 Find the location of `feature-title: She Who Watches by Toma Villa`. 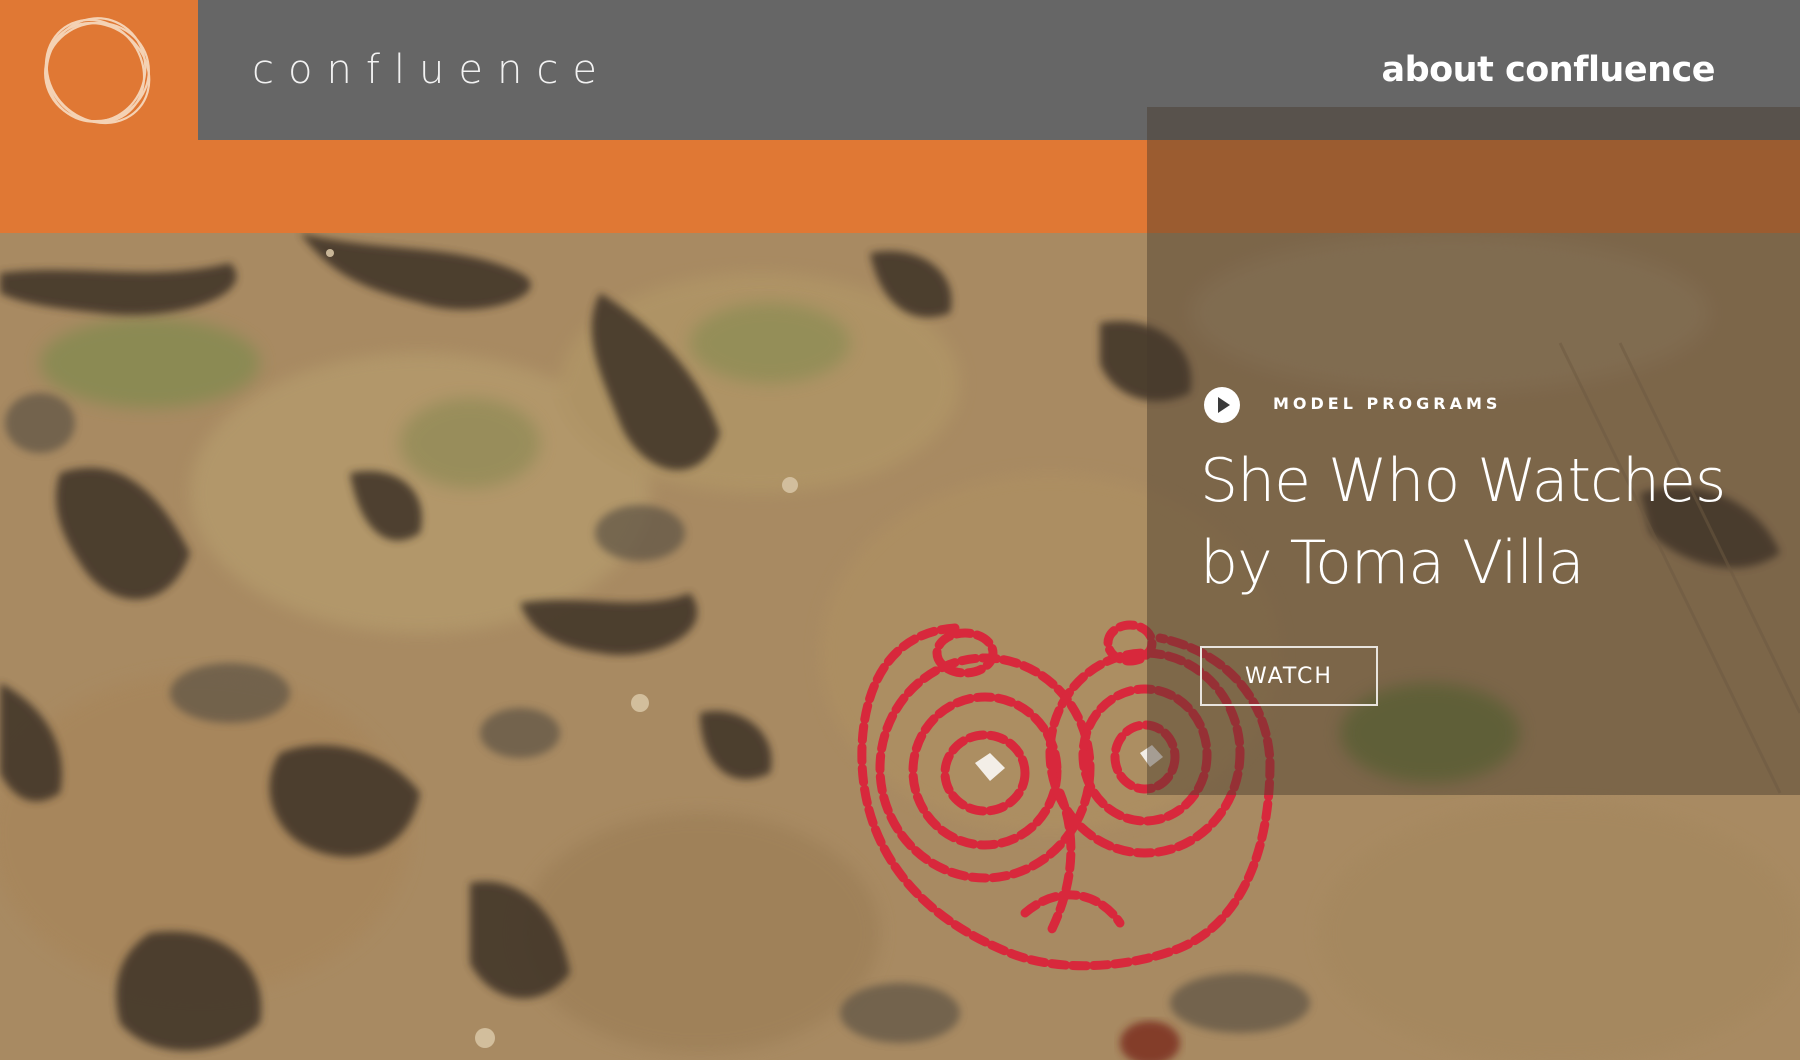

feature-title: She Who Watches by Toma Villa is located at coordinates (1480, 522).